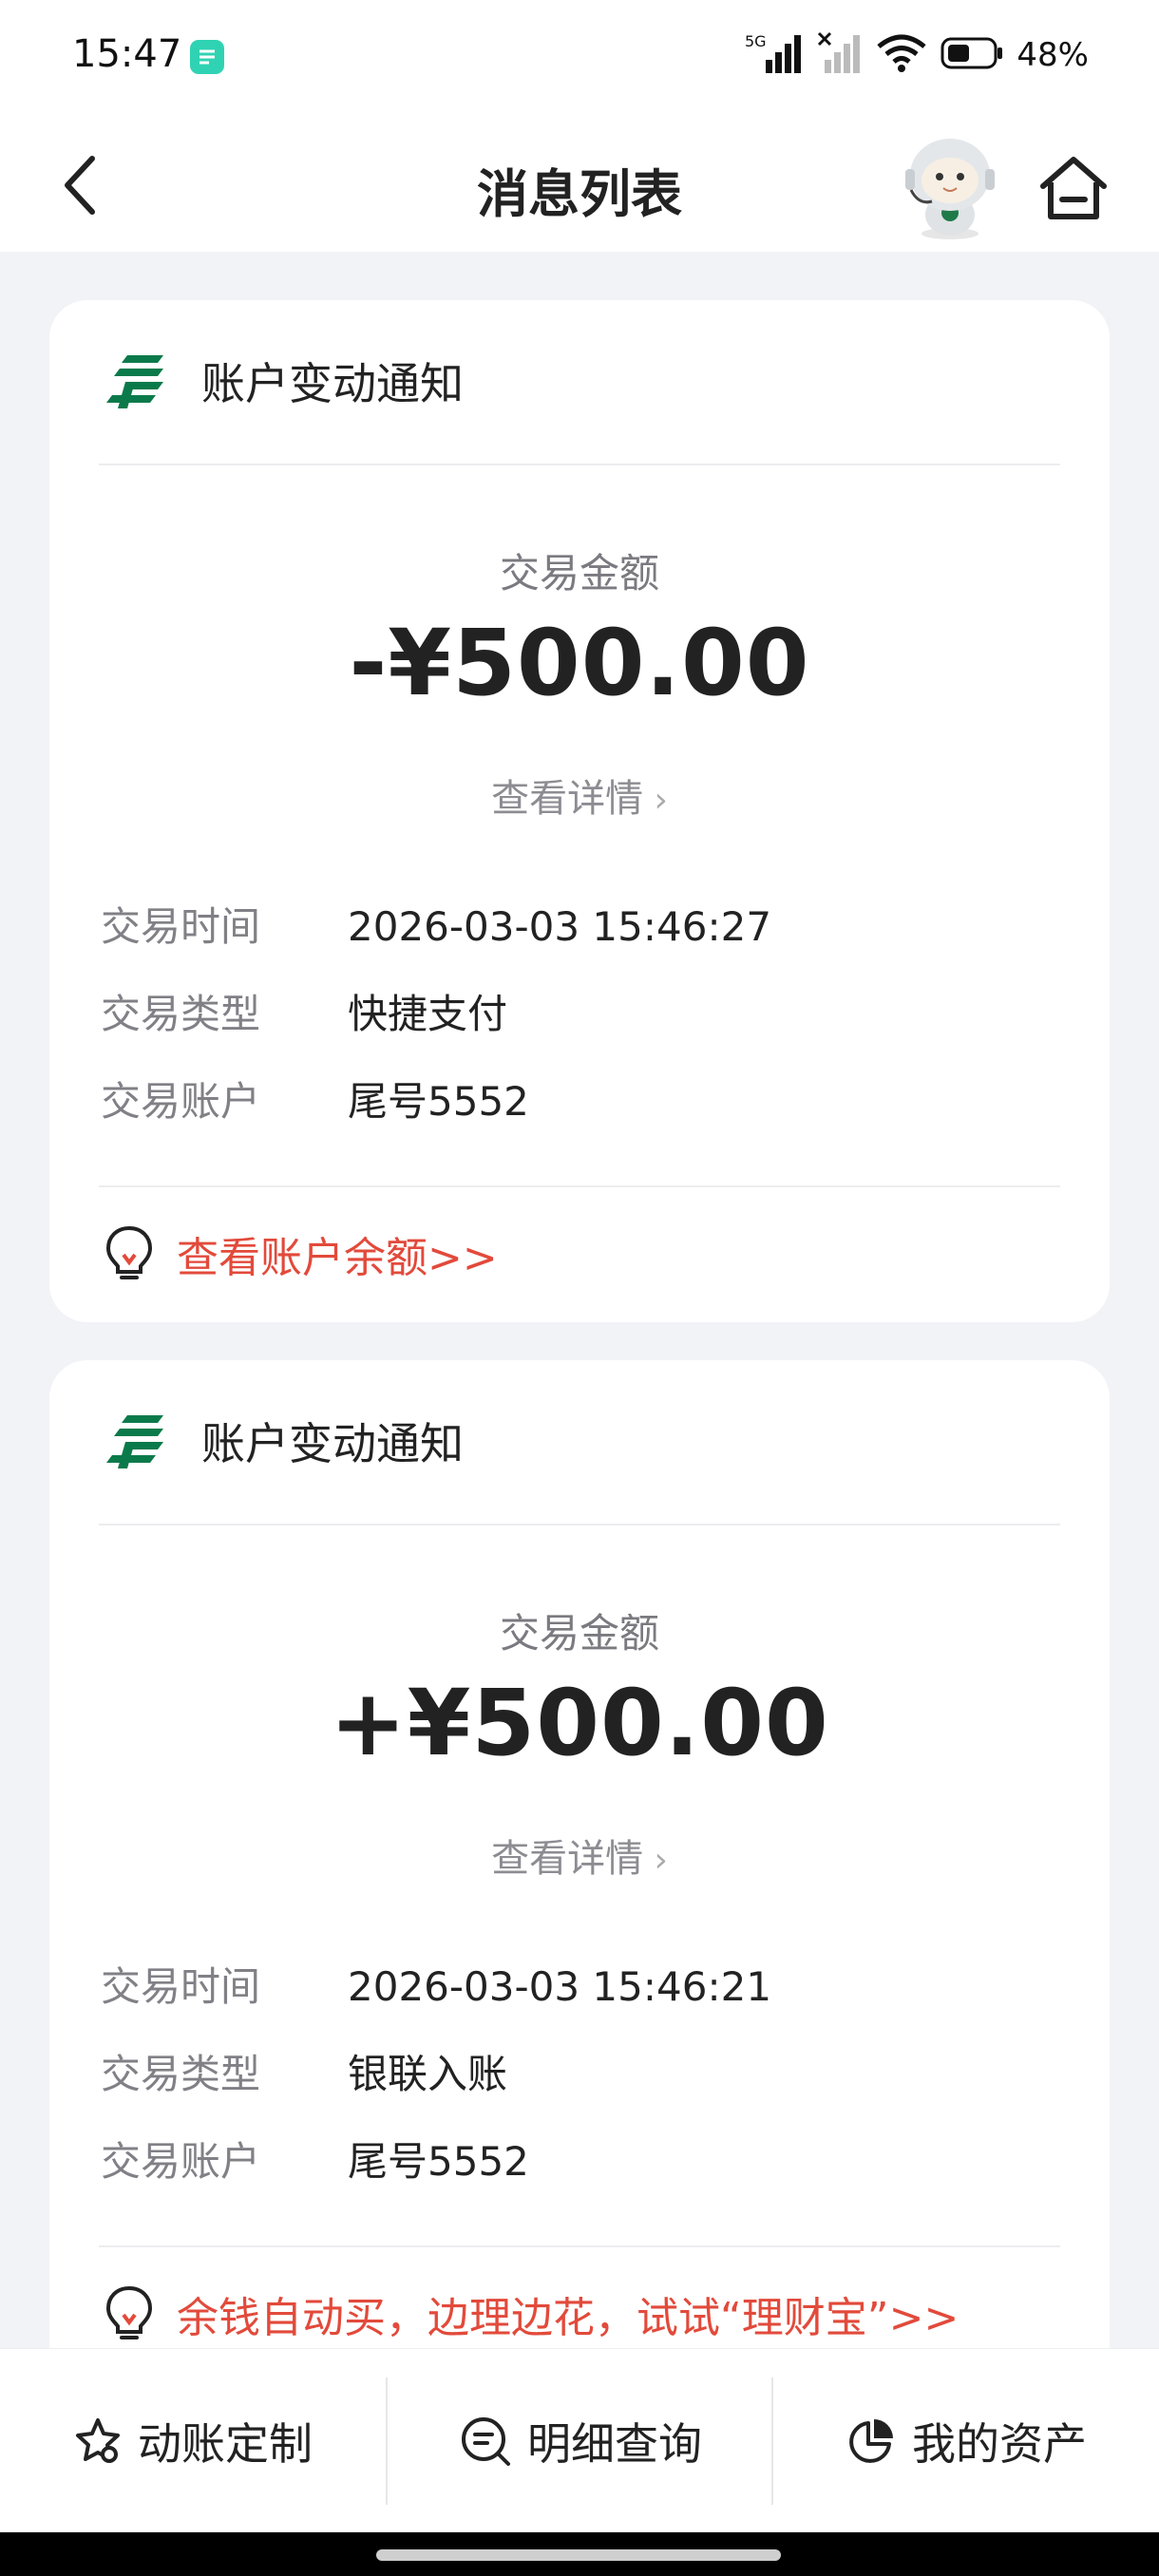 The image size is (1159, 2576). What do you see at coordinates (225, 2444) in the screenshot?
I see `bottom-item-label: 动账定制` at bounding box center [225, 2444].